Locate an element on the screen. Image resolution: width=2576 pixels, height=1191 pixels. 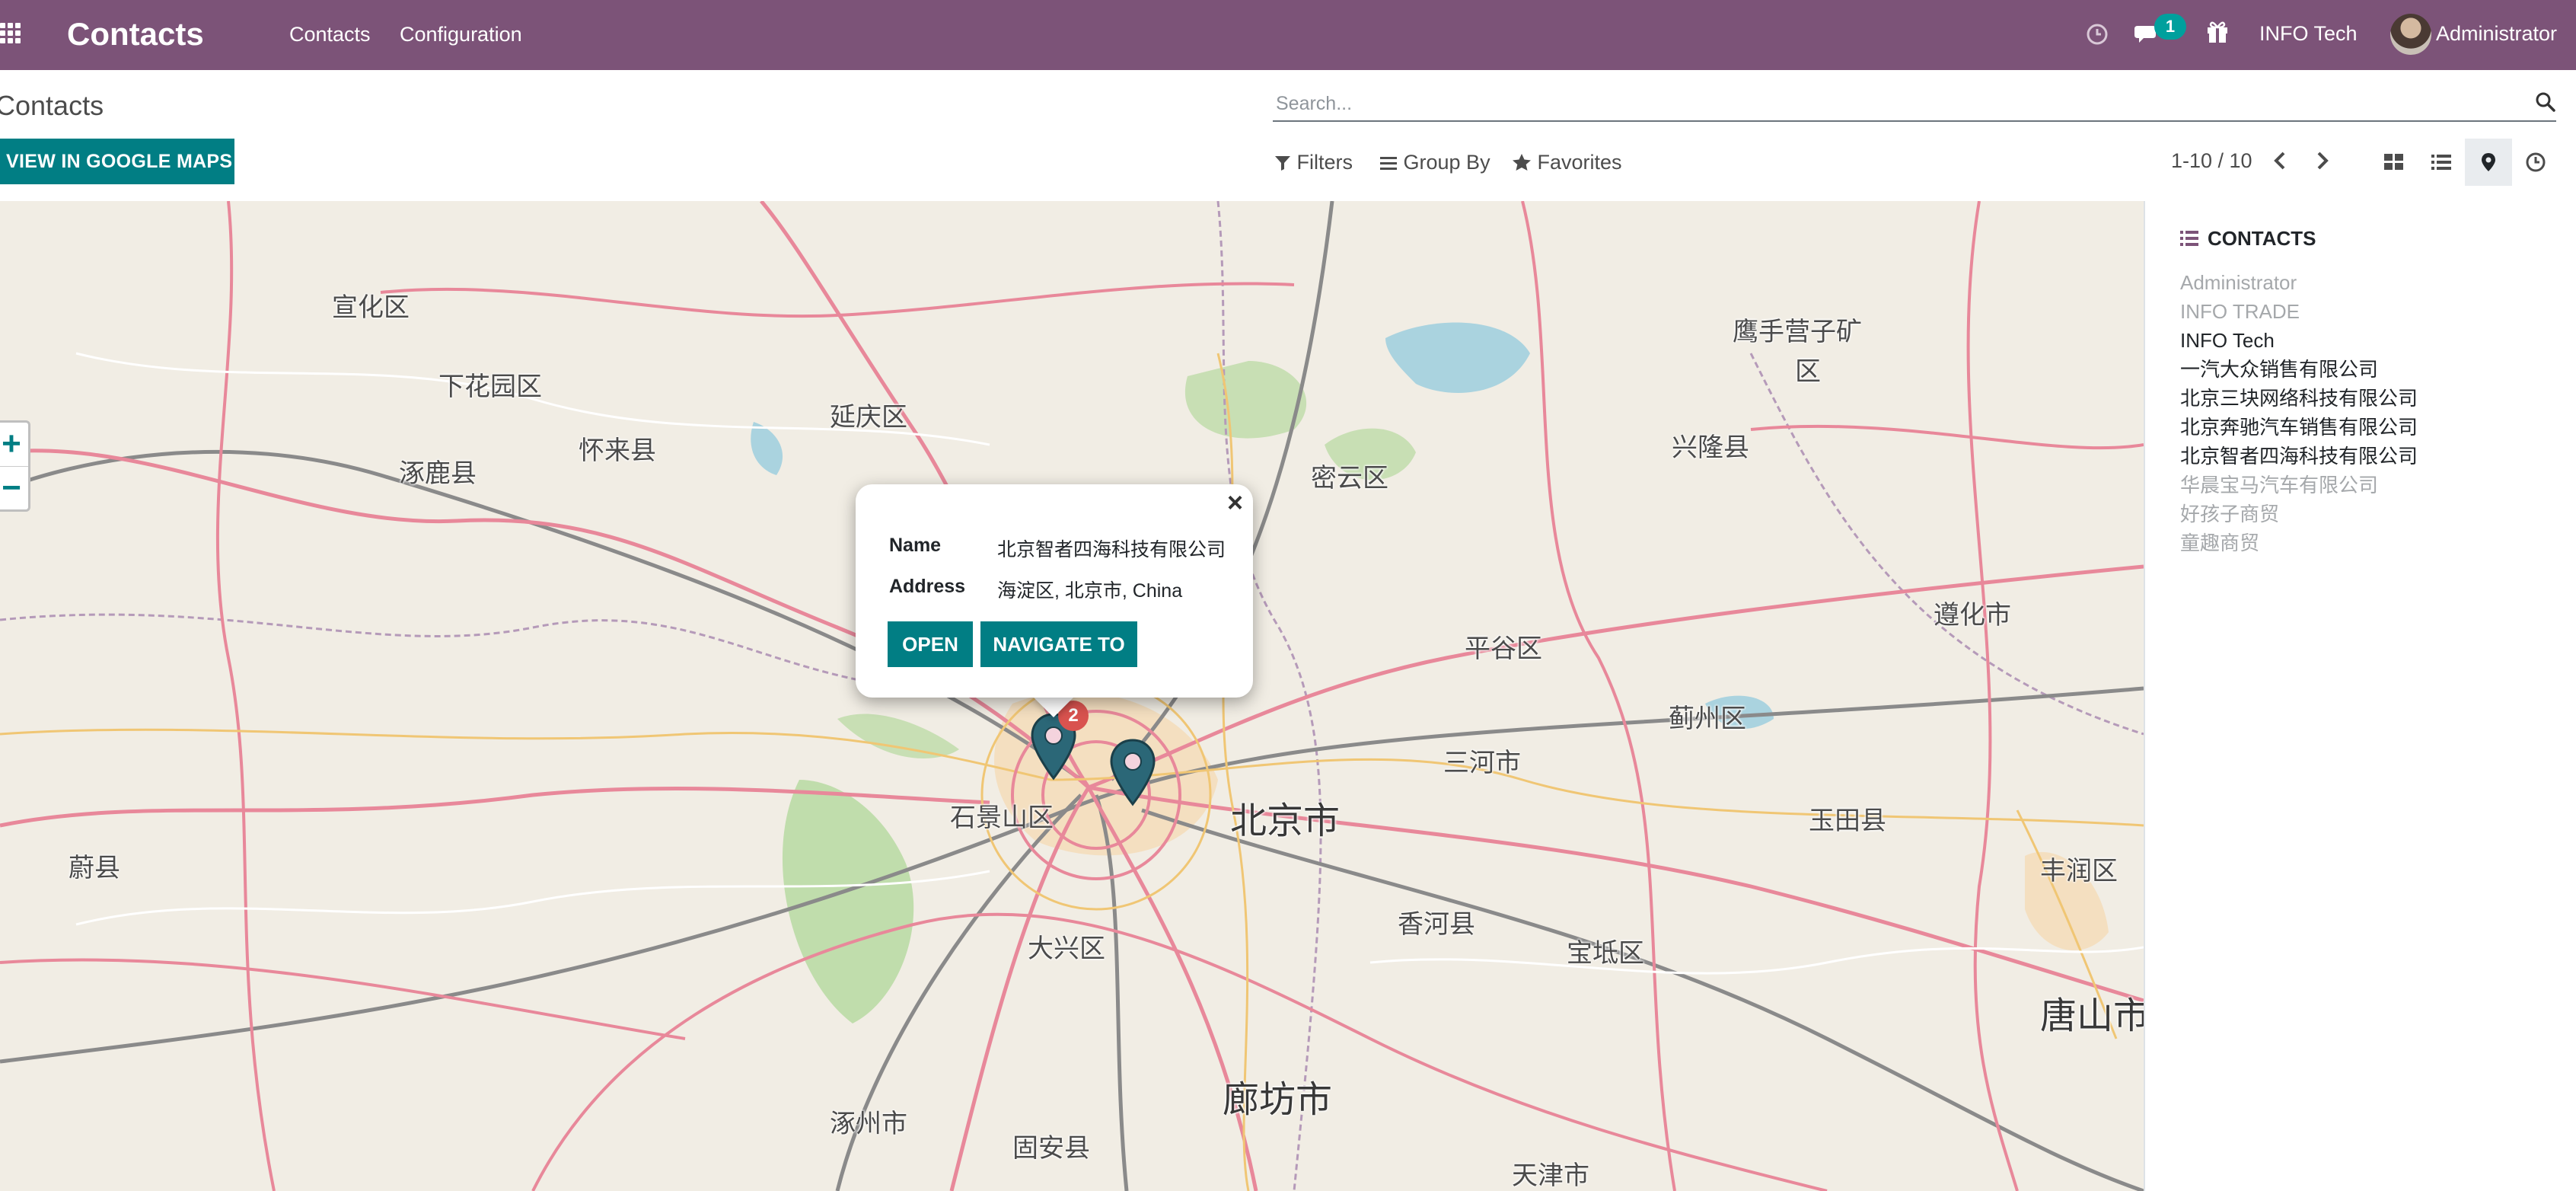
sidebar-contact-item: 北京奔驰汽车销售有限公司 is located at coordinates (2299, 427).